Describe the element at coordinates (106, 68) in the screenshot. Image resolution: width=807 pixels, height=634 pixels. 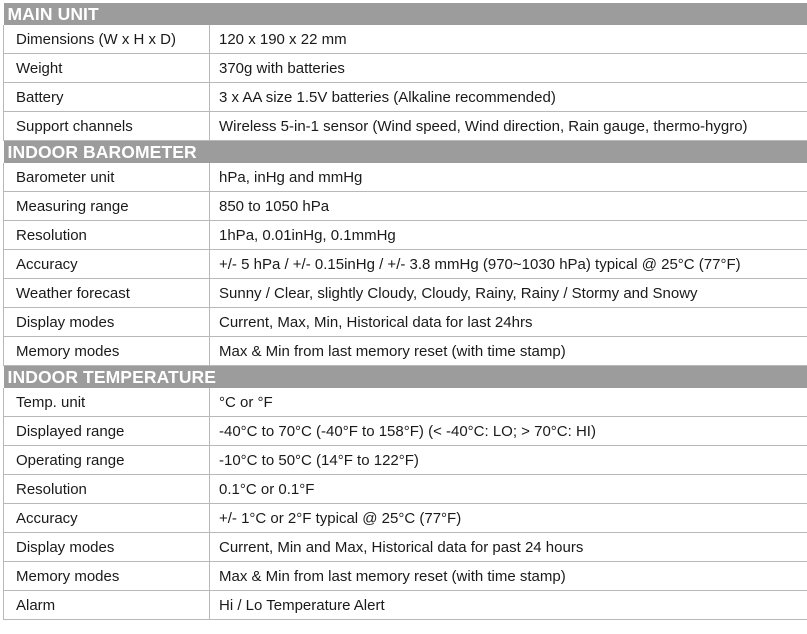
I see `spec-label: Weight` at that location.